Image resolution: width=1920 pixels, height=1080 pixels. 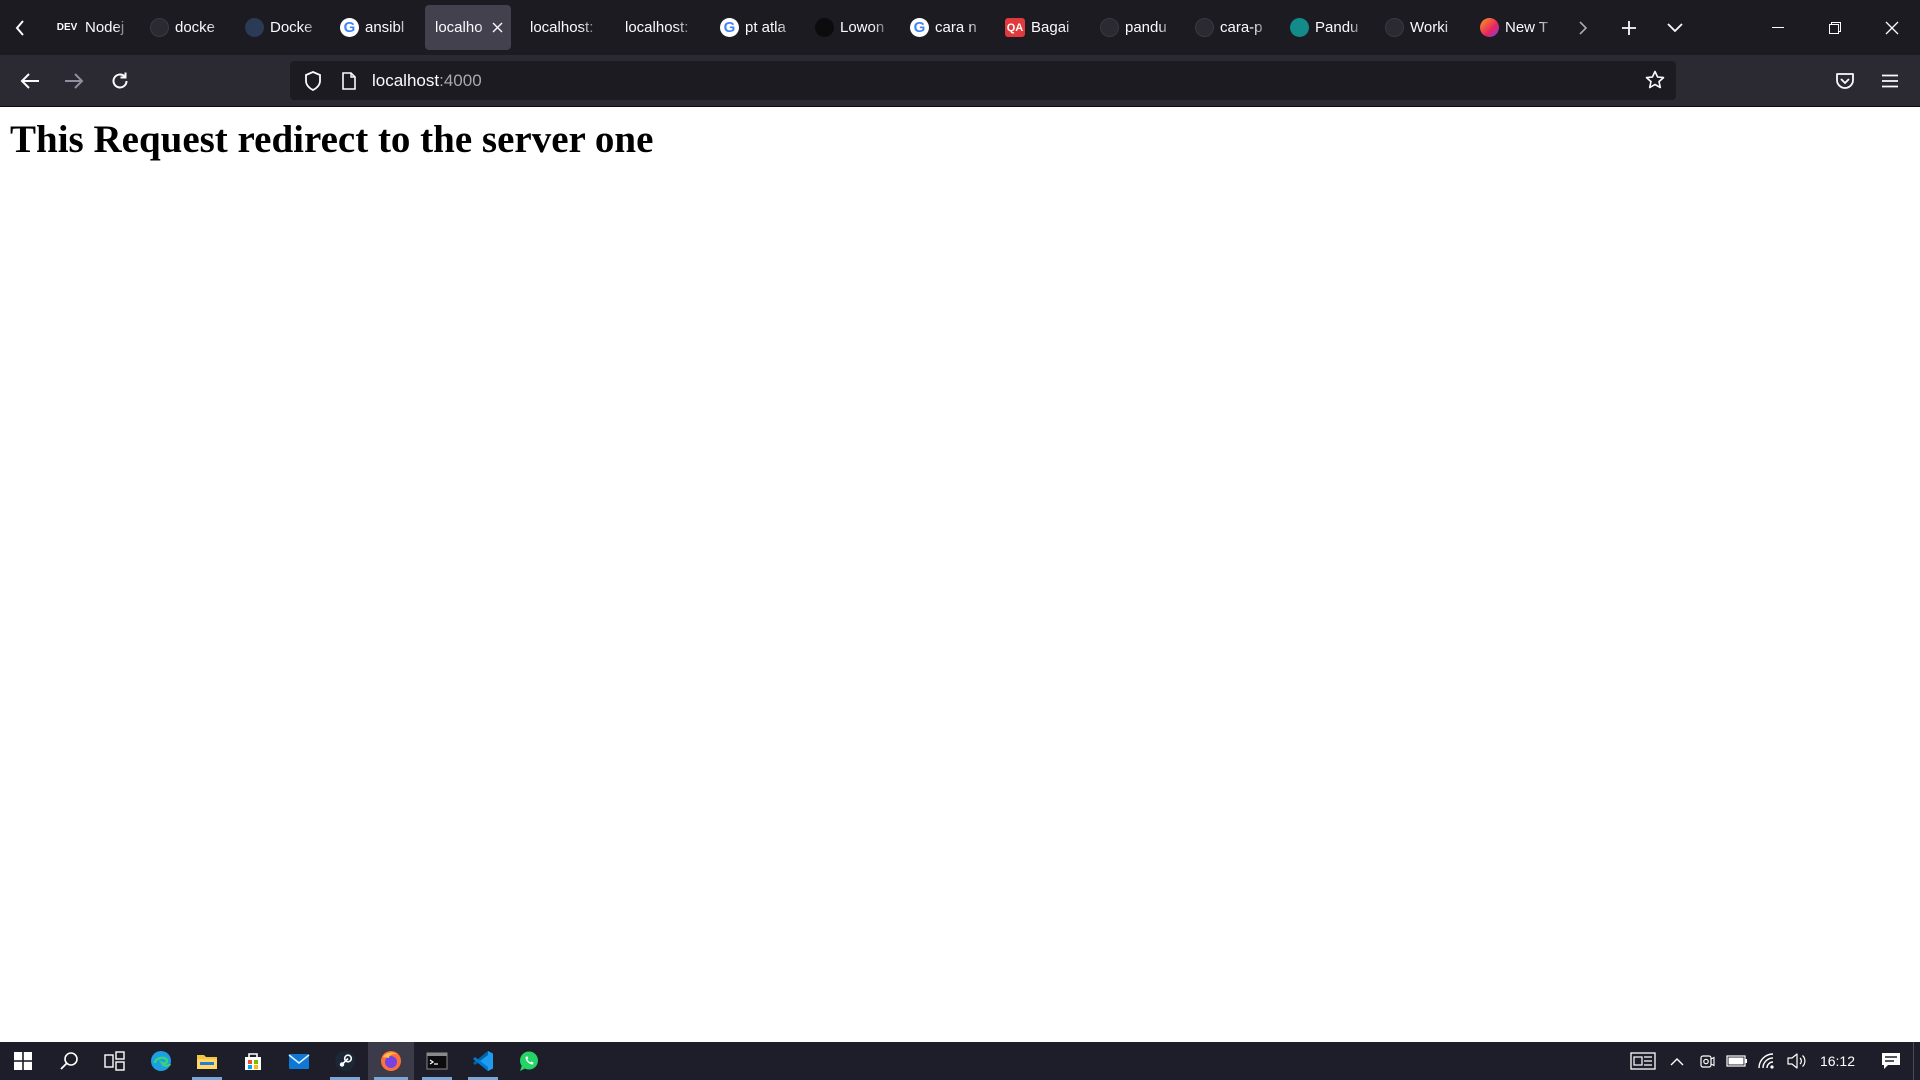 I want to click on taskbar-file-explorer, so click(x=207, y=1061).